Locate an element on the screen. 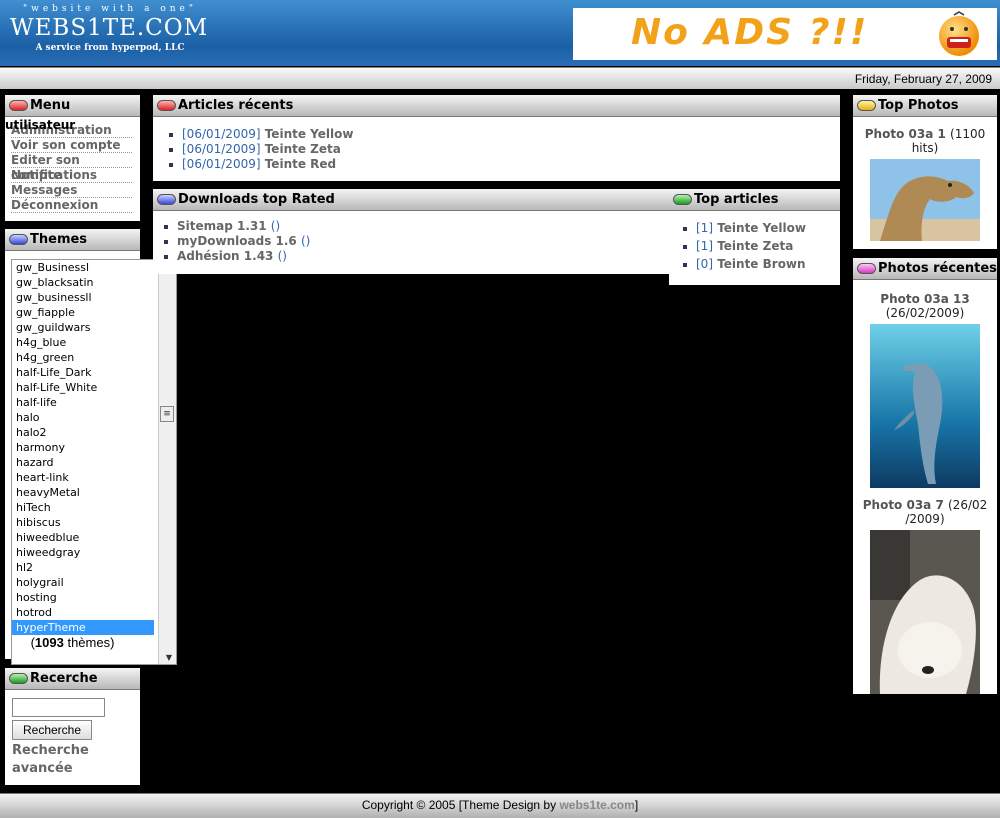 Image resolution: width=1000 pixels, height=818 pixels. theme-option: h4g_blue is located at coordinates (83, 342).